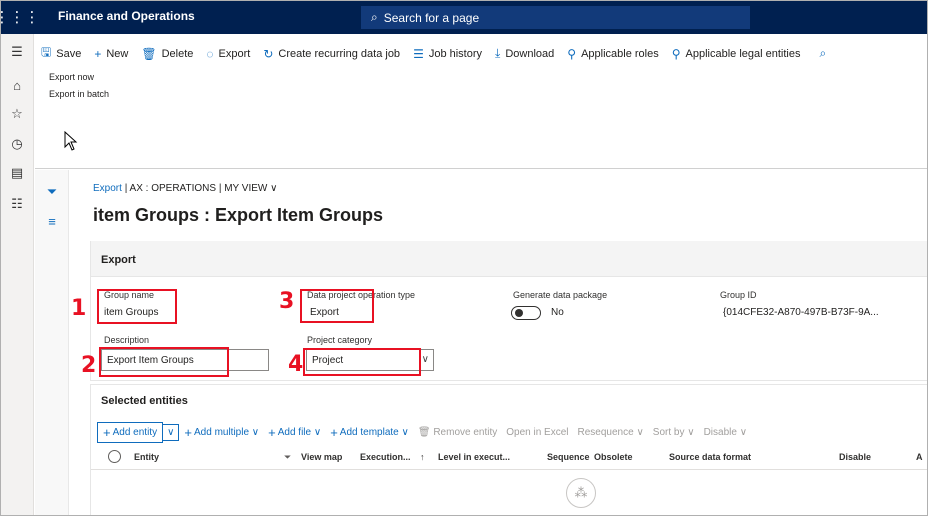 The image size is (928, 516). What do you see at coordinates (89, 365) in the screenshot?
I see `annotation-number-2: 2` at bounding box center [89, 365].